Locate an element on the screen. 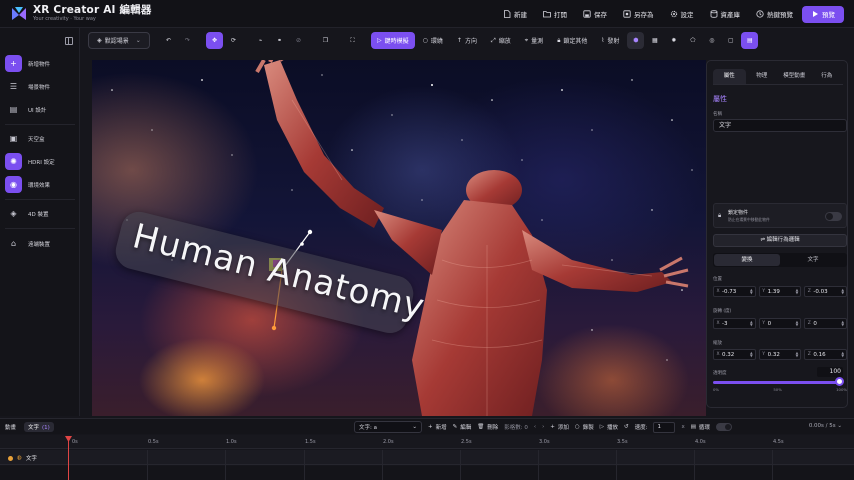 The width and height of the screenshot is (854, 480). animation-tab: 動畫 is located at coordinates (10, 427).